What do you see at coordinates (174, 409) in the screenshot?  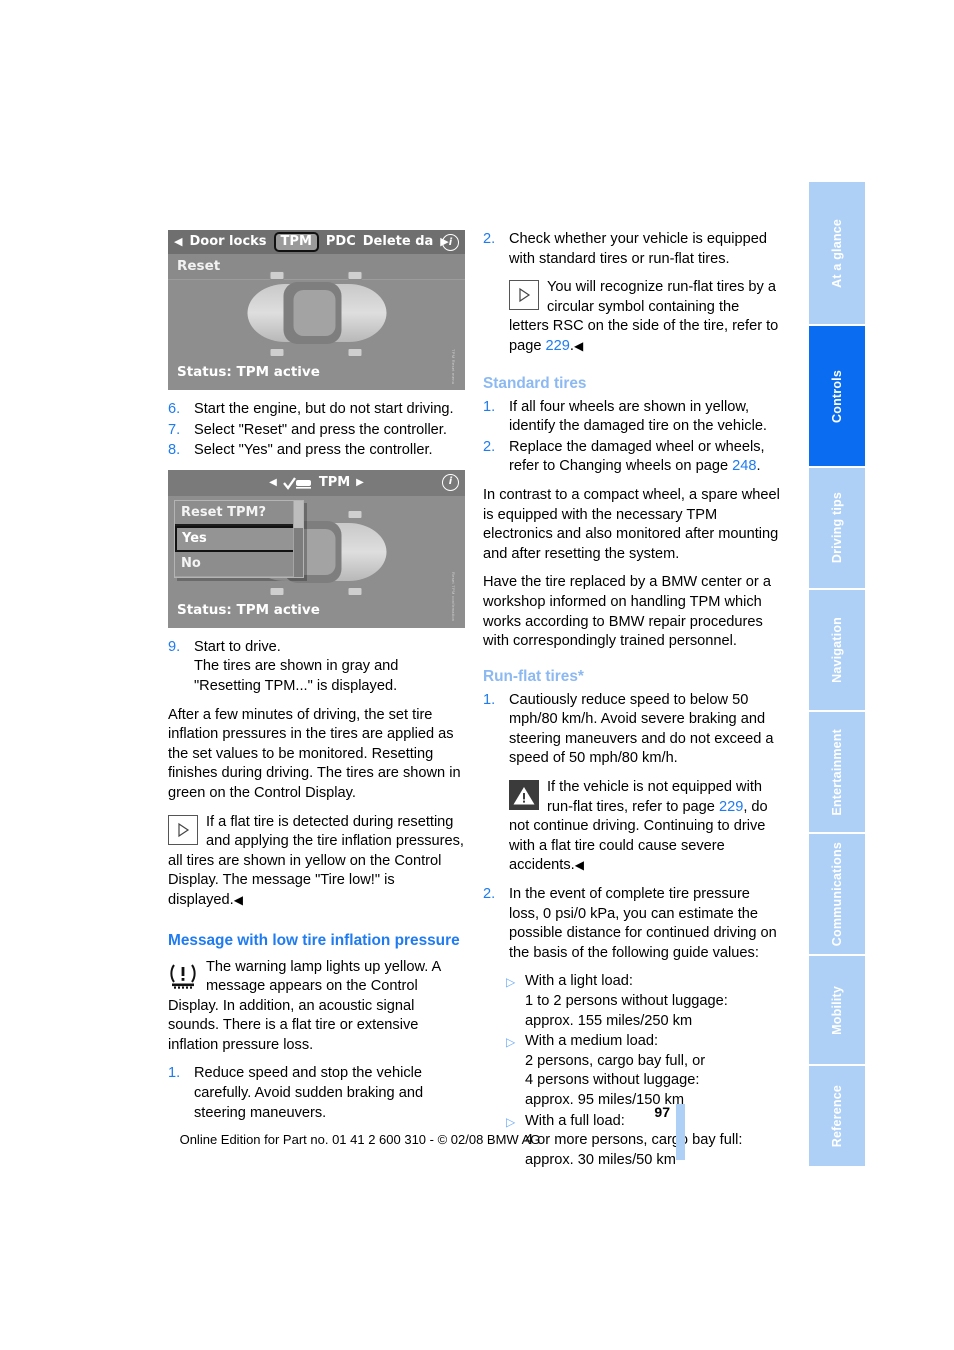 I see `step-number: 6.` at bounding box center [174, 409].